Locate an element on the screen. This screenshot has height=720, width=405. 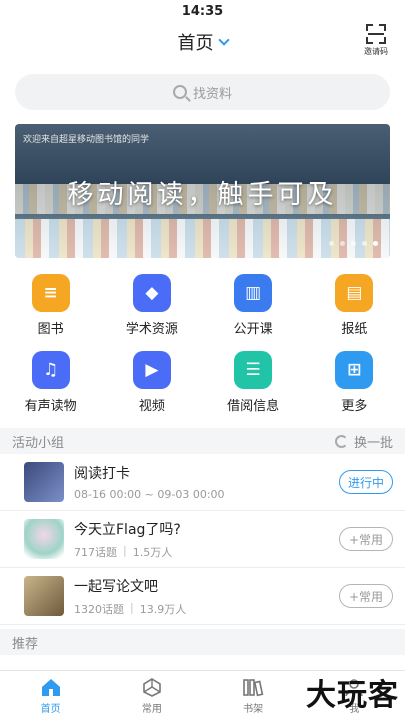
page-title: 首页 is located at coordinates (195, 43).